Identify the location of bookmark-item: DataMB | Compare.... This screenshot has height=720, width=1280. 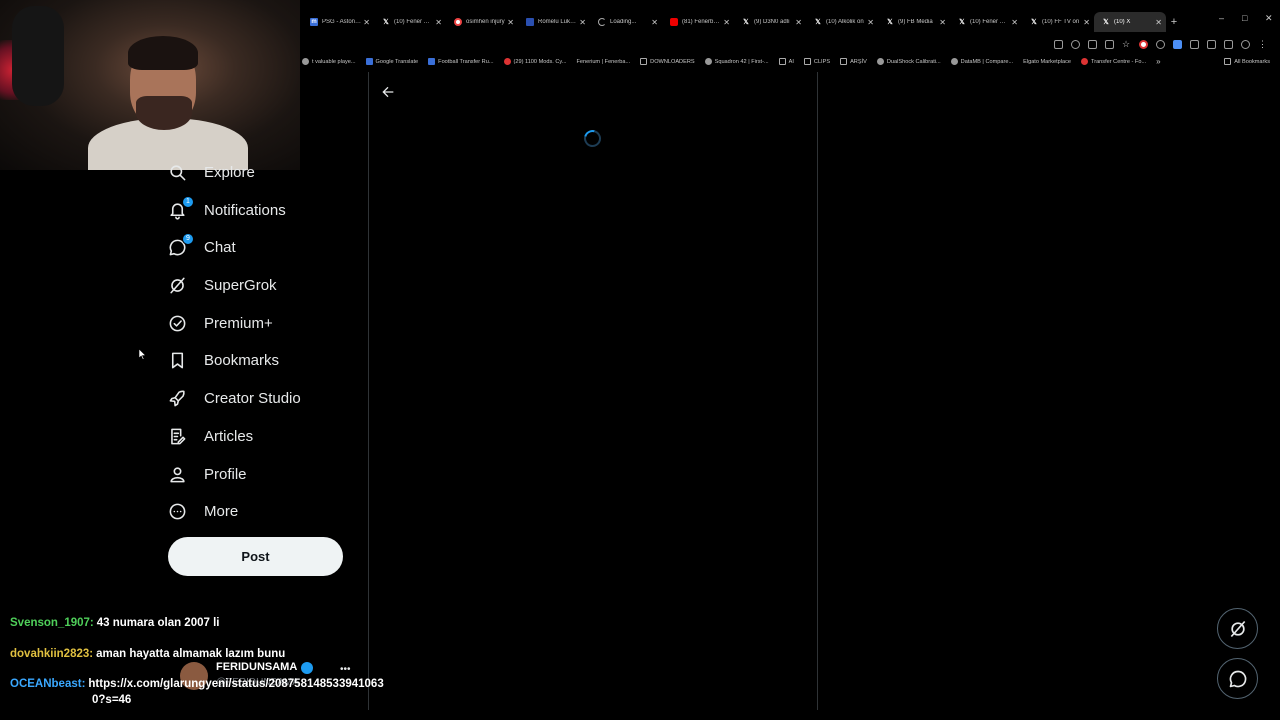
(983, 61).